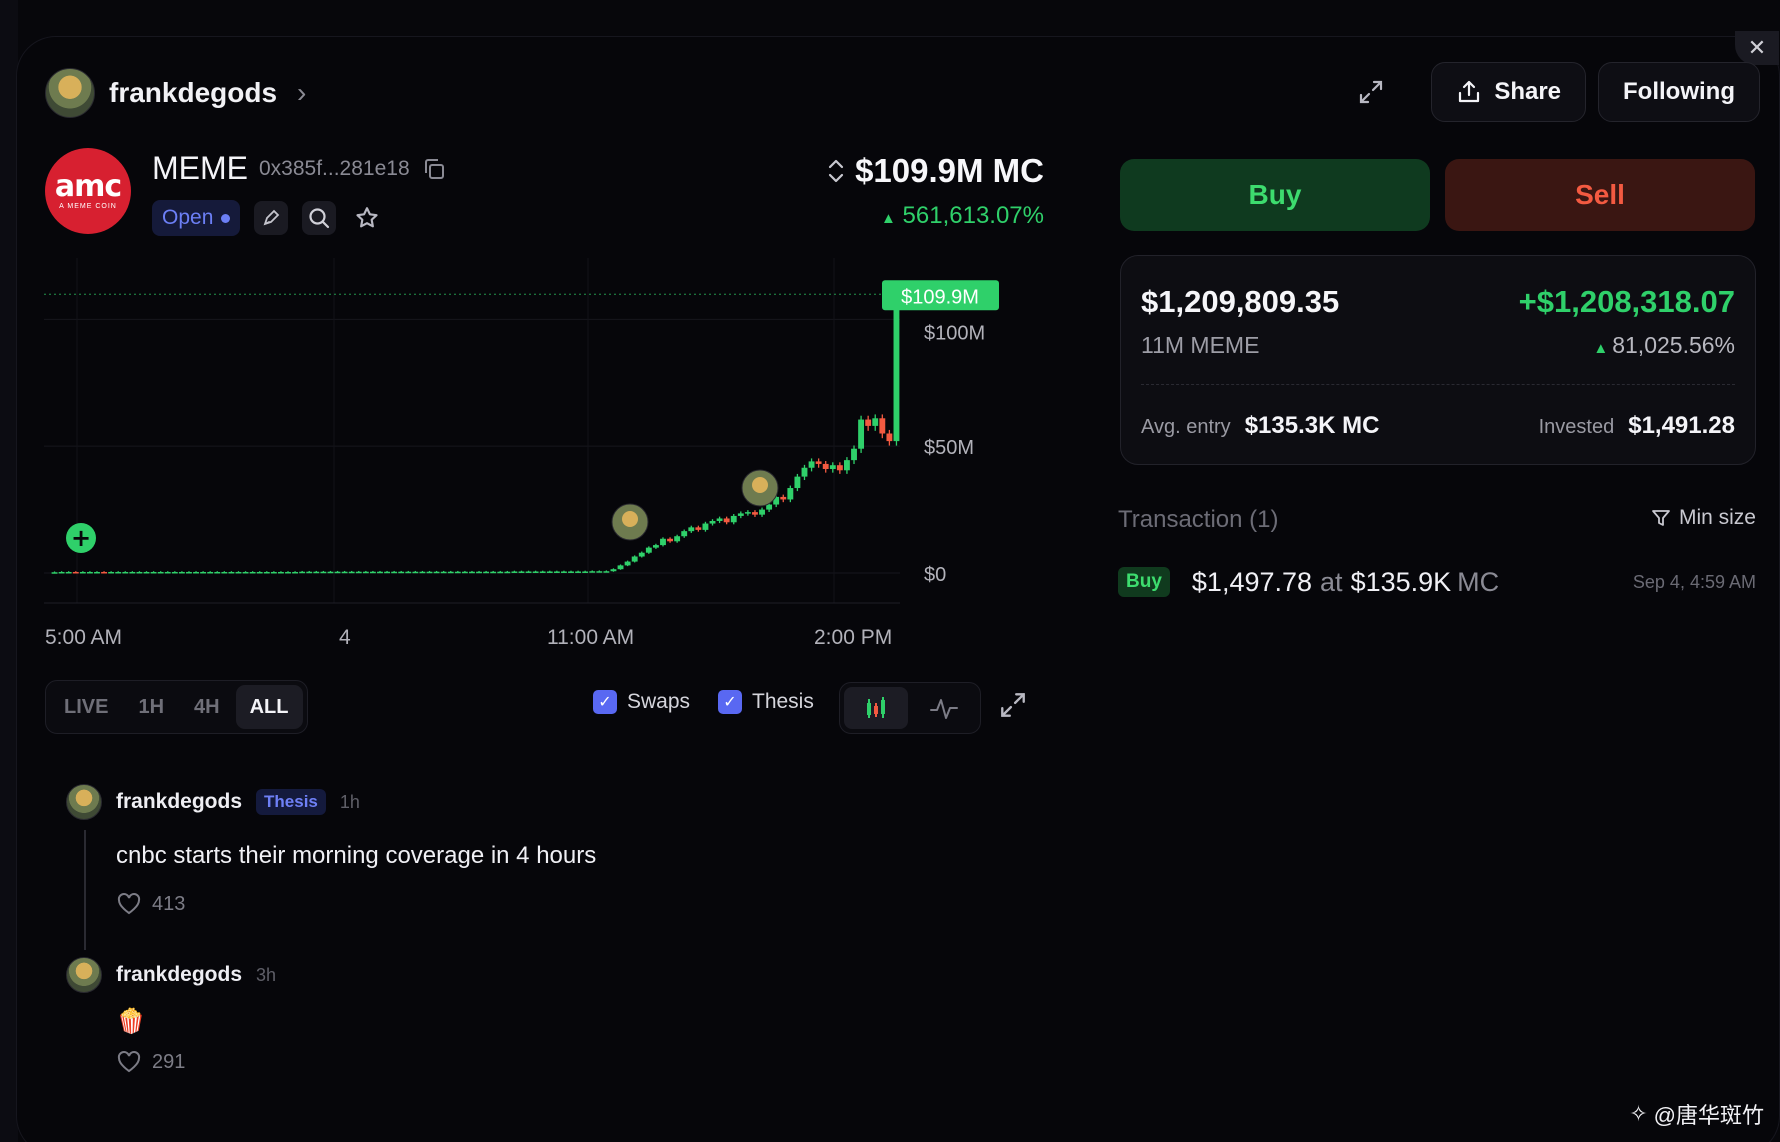 Image resolution: width=1780 pixels, height=1142 pixels. Describe the element at coordinates (836, 171) in the screenshot. I see `sort-icon` at that location.